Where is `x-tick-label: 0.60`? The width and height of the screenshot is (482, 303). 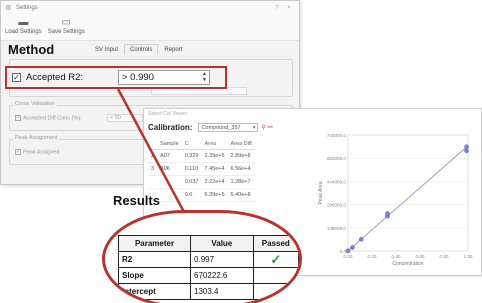
x-tick-label: 0.60 is located at coordinates (420, 256).